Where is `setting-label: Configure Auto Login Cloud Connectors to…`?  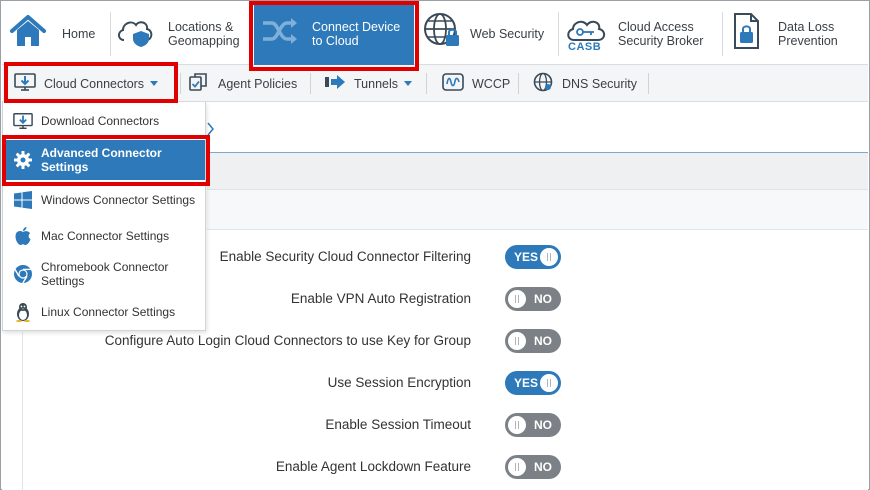
setting-label: Configure Auto Login Cloud Connectors to… is located at coordinates (287, 340).